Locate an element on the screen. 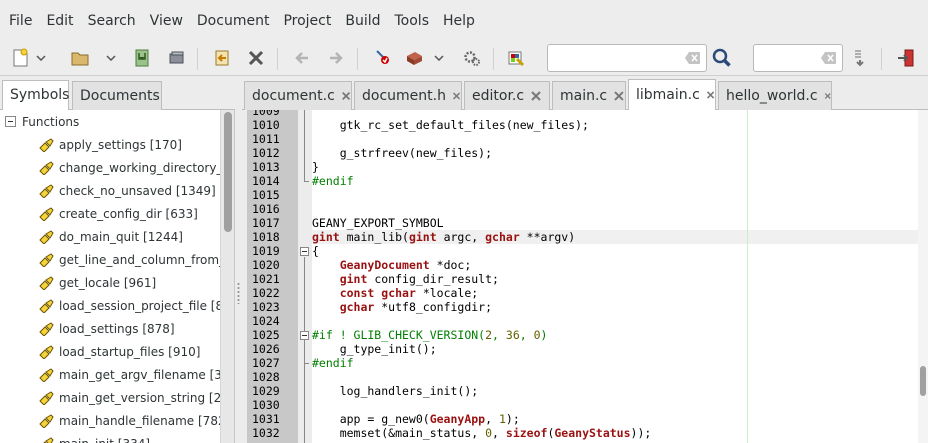  code-line: gint main_lib(gint argc, gchar **argv) is located at coordinates (615, 237).